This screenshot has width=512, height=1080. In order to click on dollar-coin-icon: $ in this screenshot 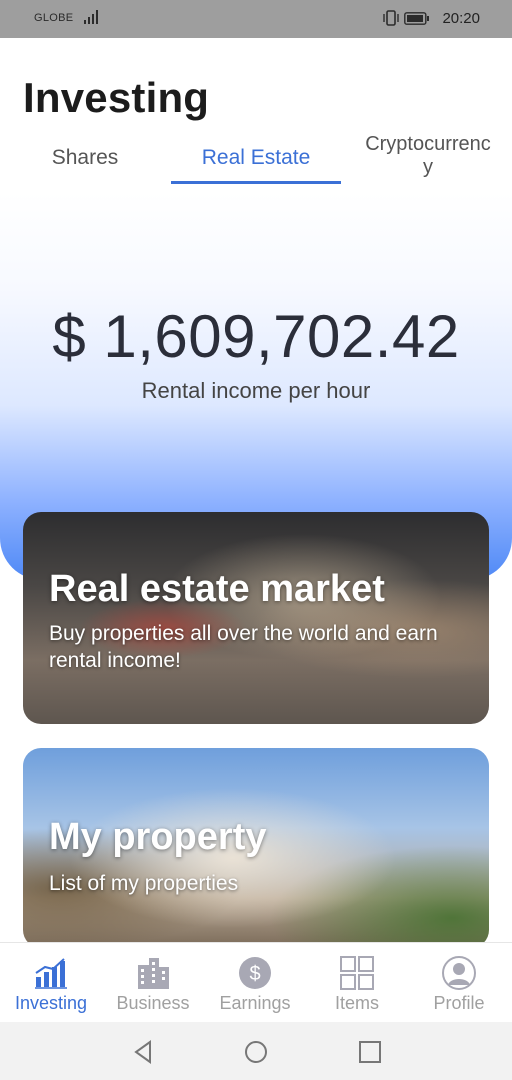, I will do `click(255, 973)`.